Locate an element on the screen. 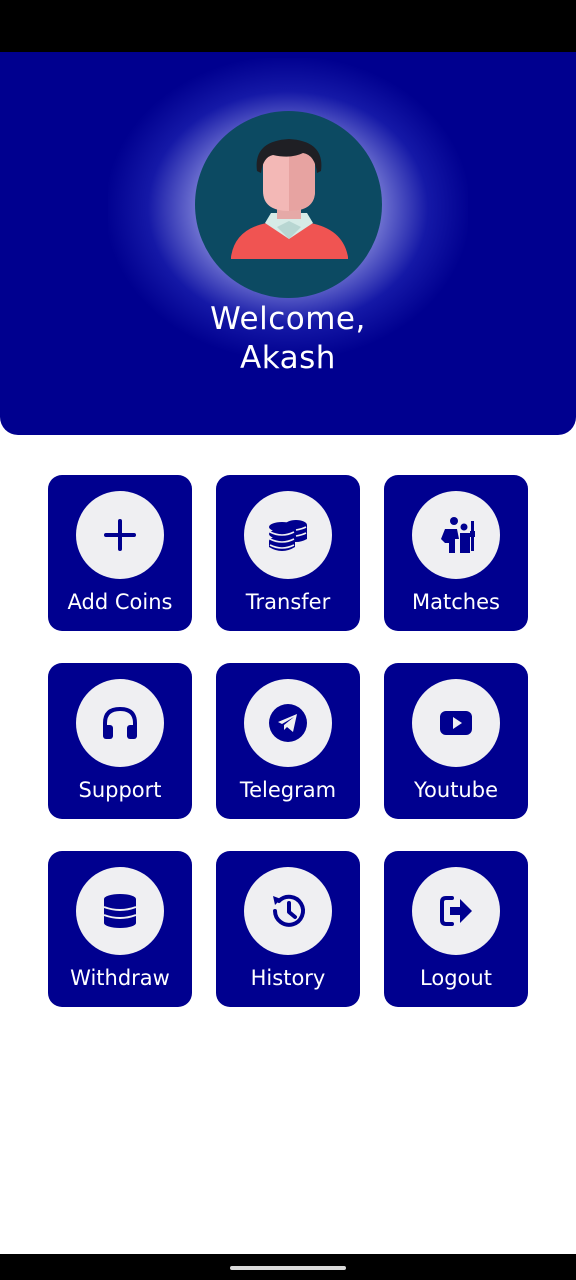  telegram-icon is located at coordinates (288, 723).